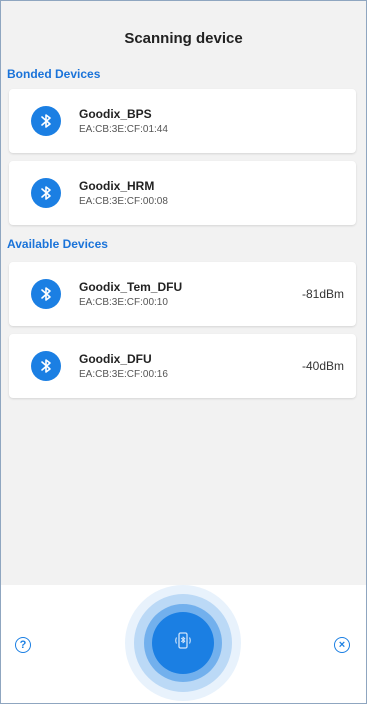 The width and height of the screenshot is (367, 704). What do you see at coordinates (54, 74) in the screenshot?
I see `bonded-devices-title: Bonded Devices` at bounding box center [54, 74].